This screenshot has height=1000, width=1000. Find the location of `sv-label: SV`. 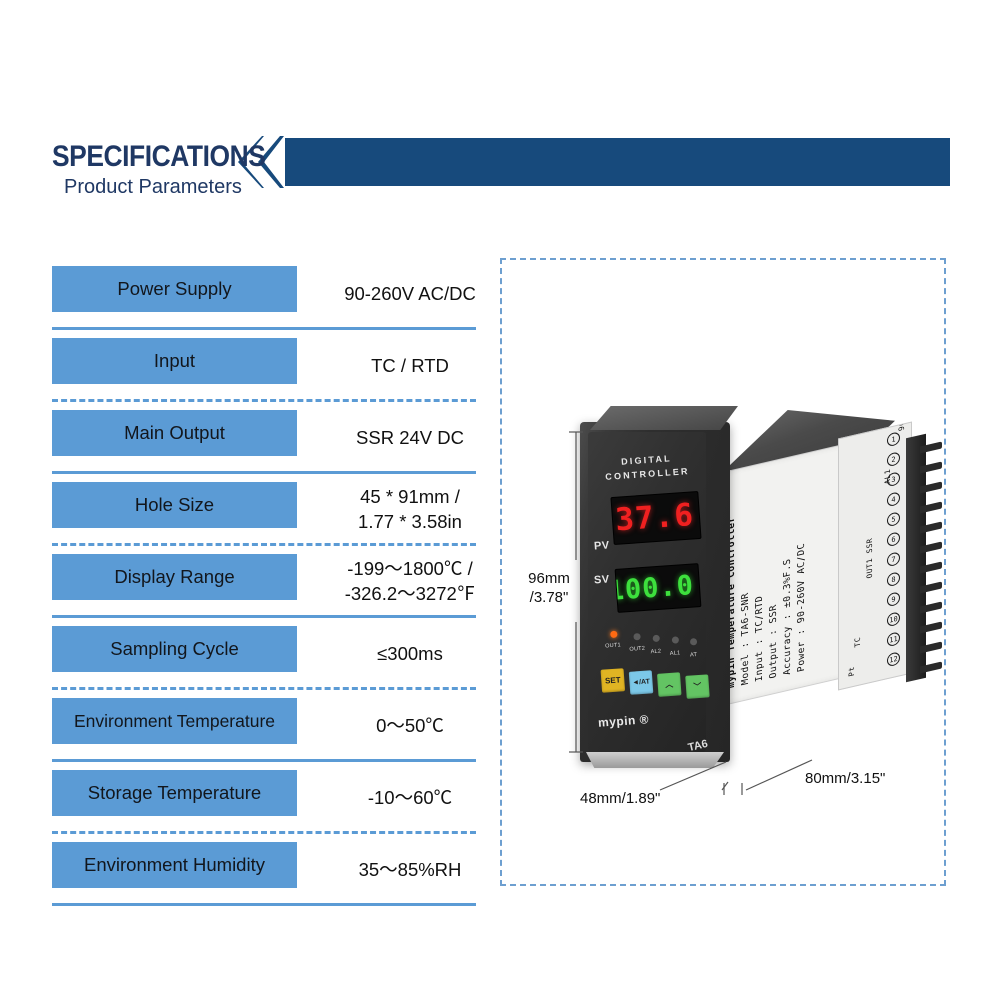

sv-label: SV is located at coordinates (602, 580).